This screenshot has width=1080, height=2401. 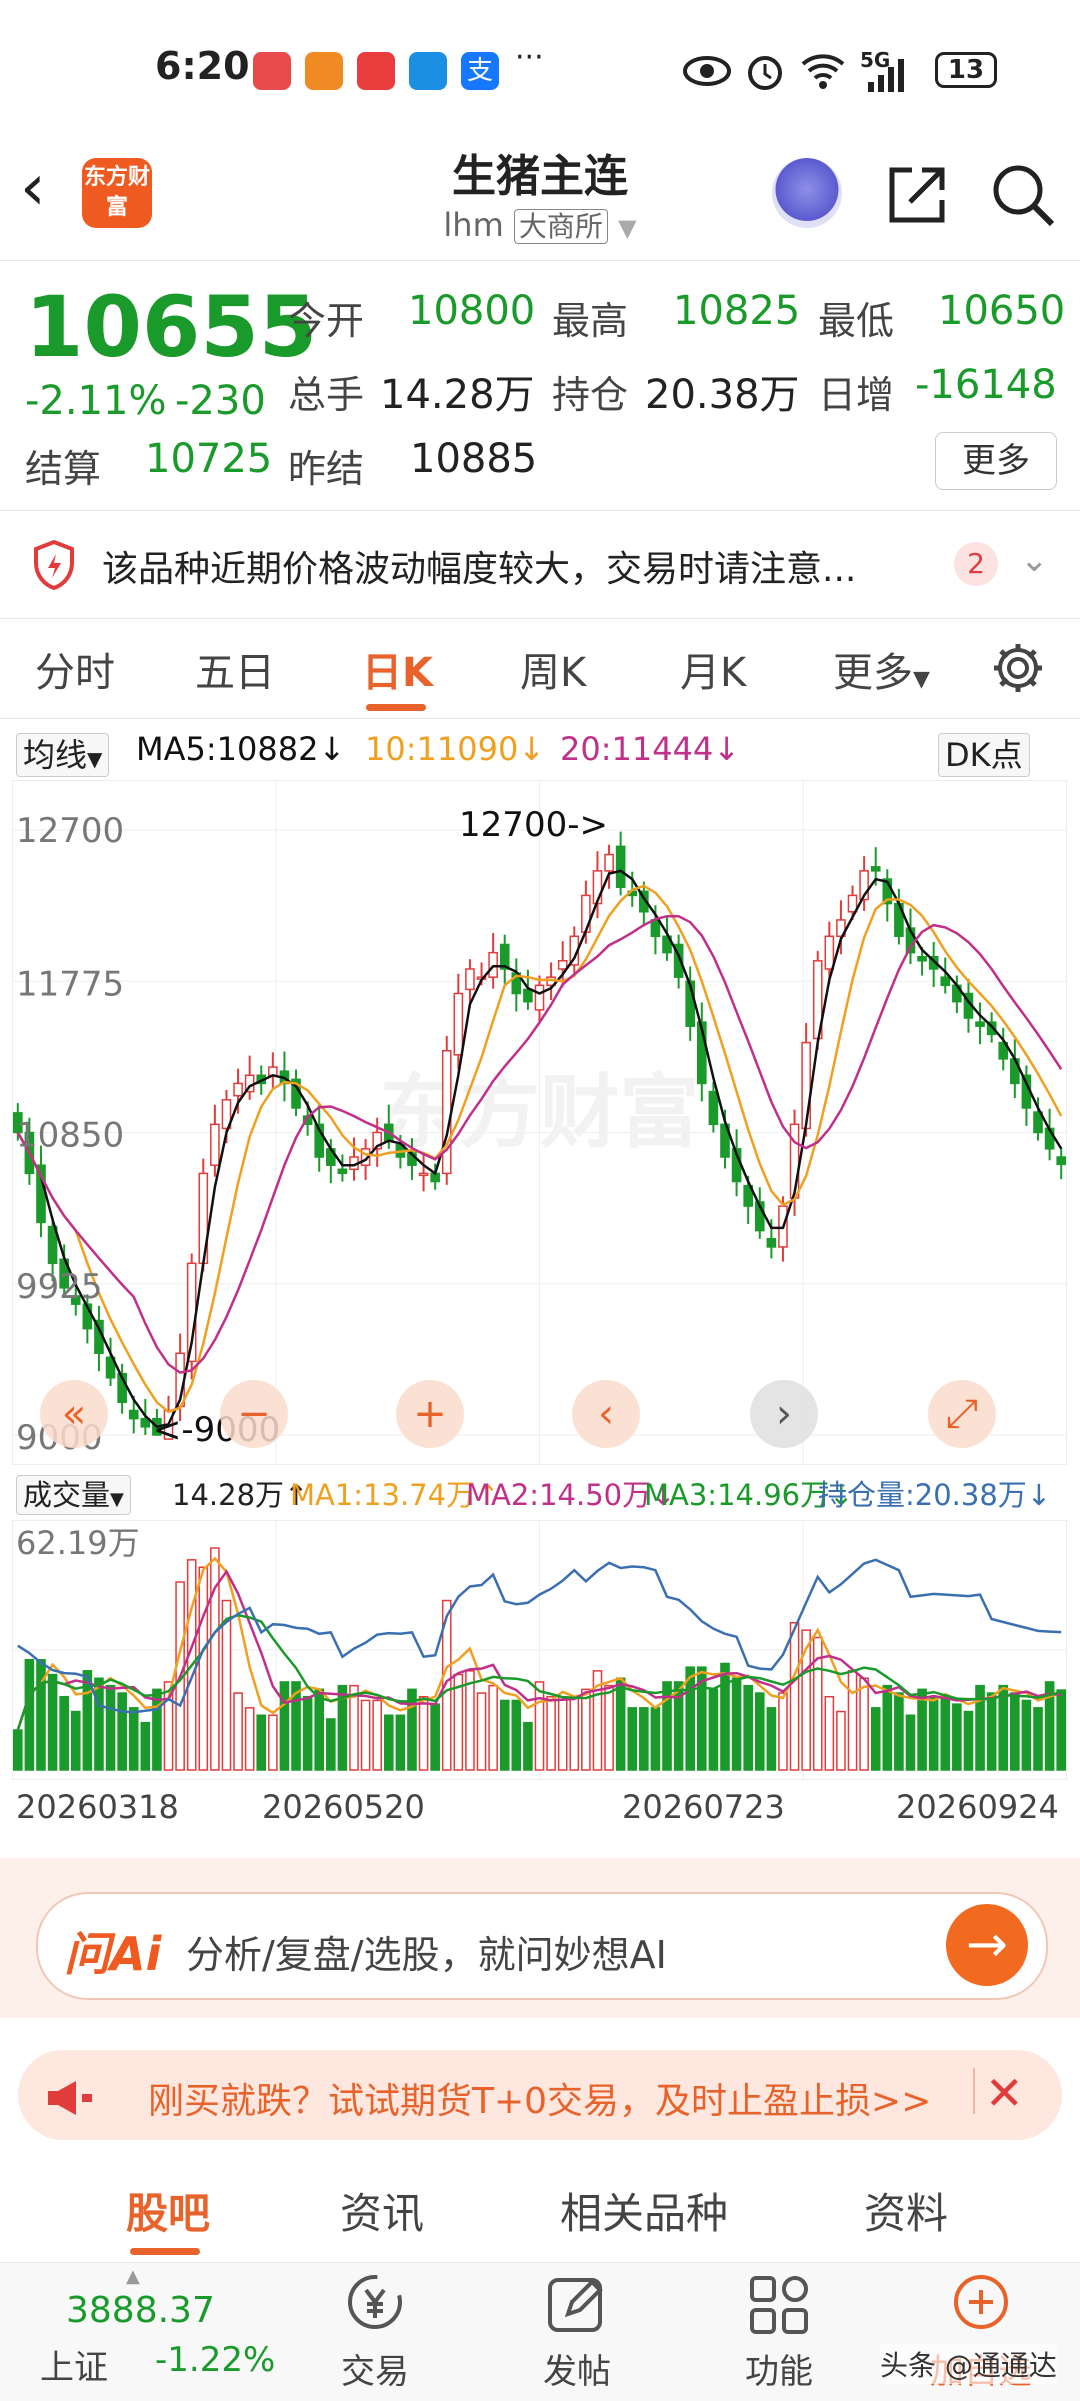 What do you see at coordinates (1034, 560) in the screenshot?
I see `chevron-down-icon: ⌄` at bounding box center [1034, 560].